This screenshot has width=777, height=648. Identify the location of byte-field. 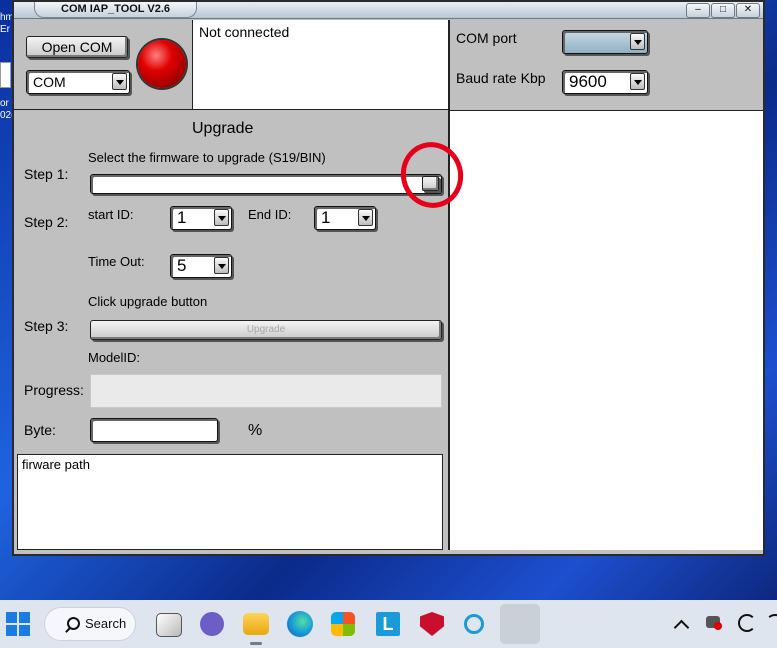
(154, 430).